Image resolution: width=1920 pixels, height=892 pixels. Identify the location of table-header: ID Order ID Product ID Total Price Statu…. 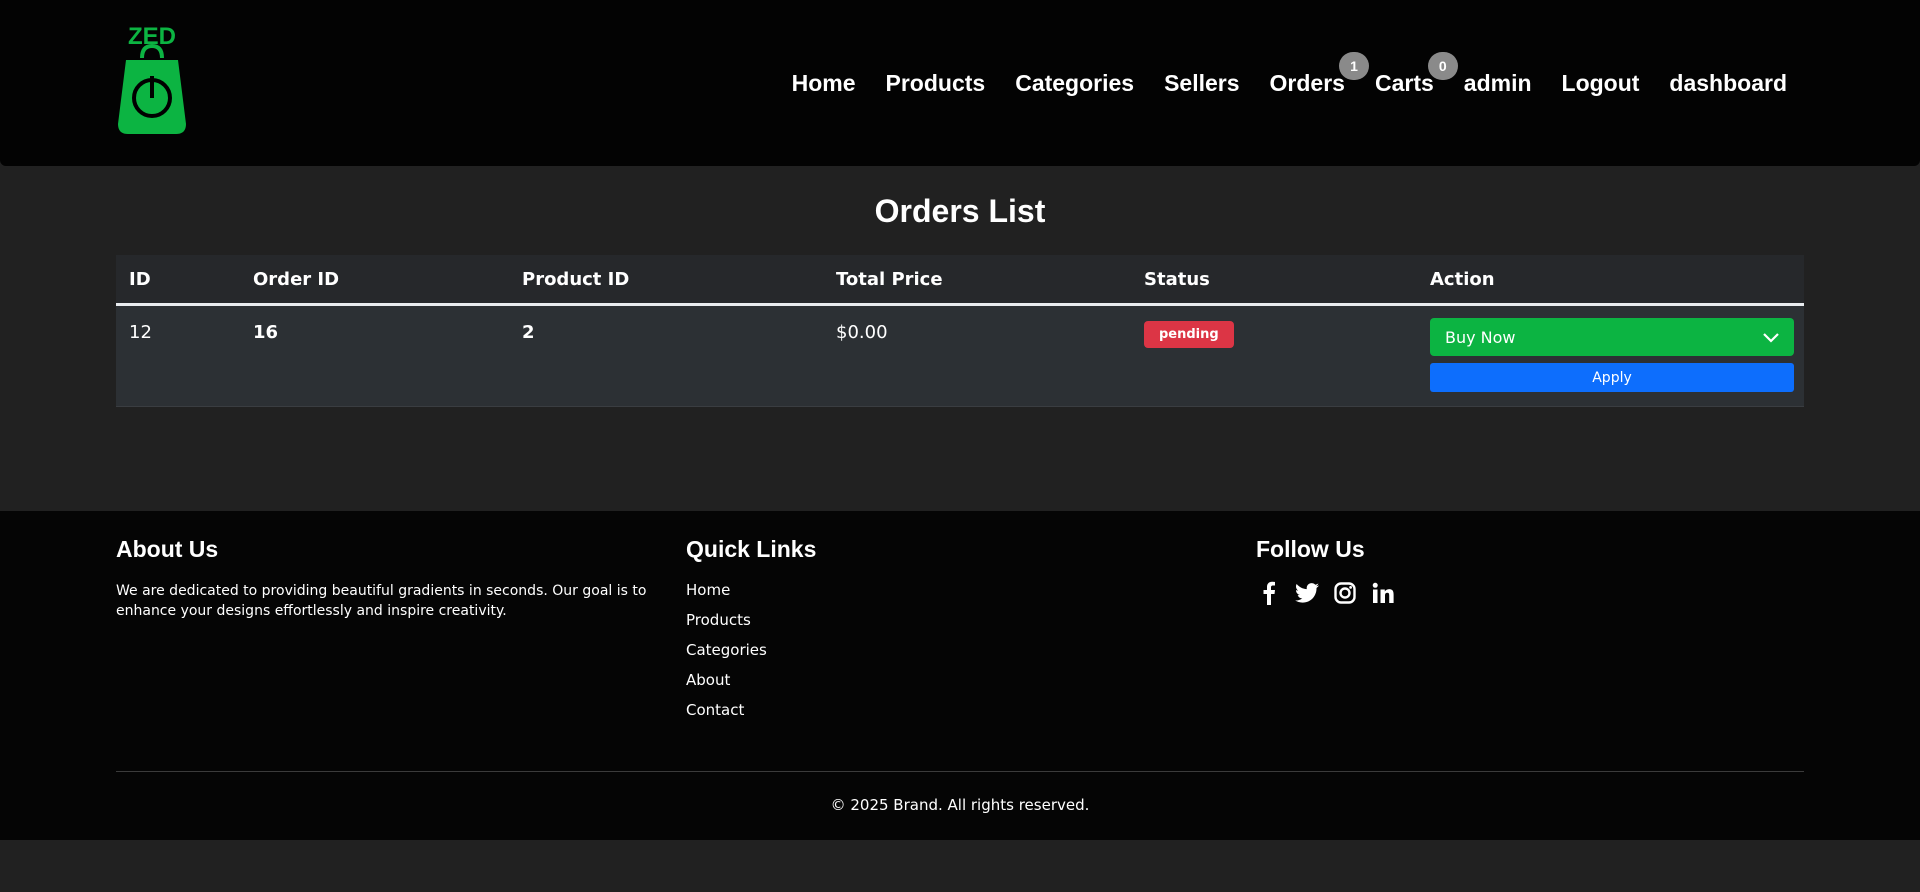
(960, 280).